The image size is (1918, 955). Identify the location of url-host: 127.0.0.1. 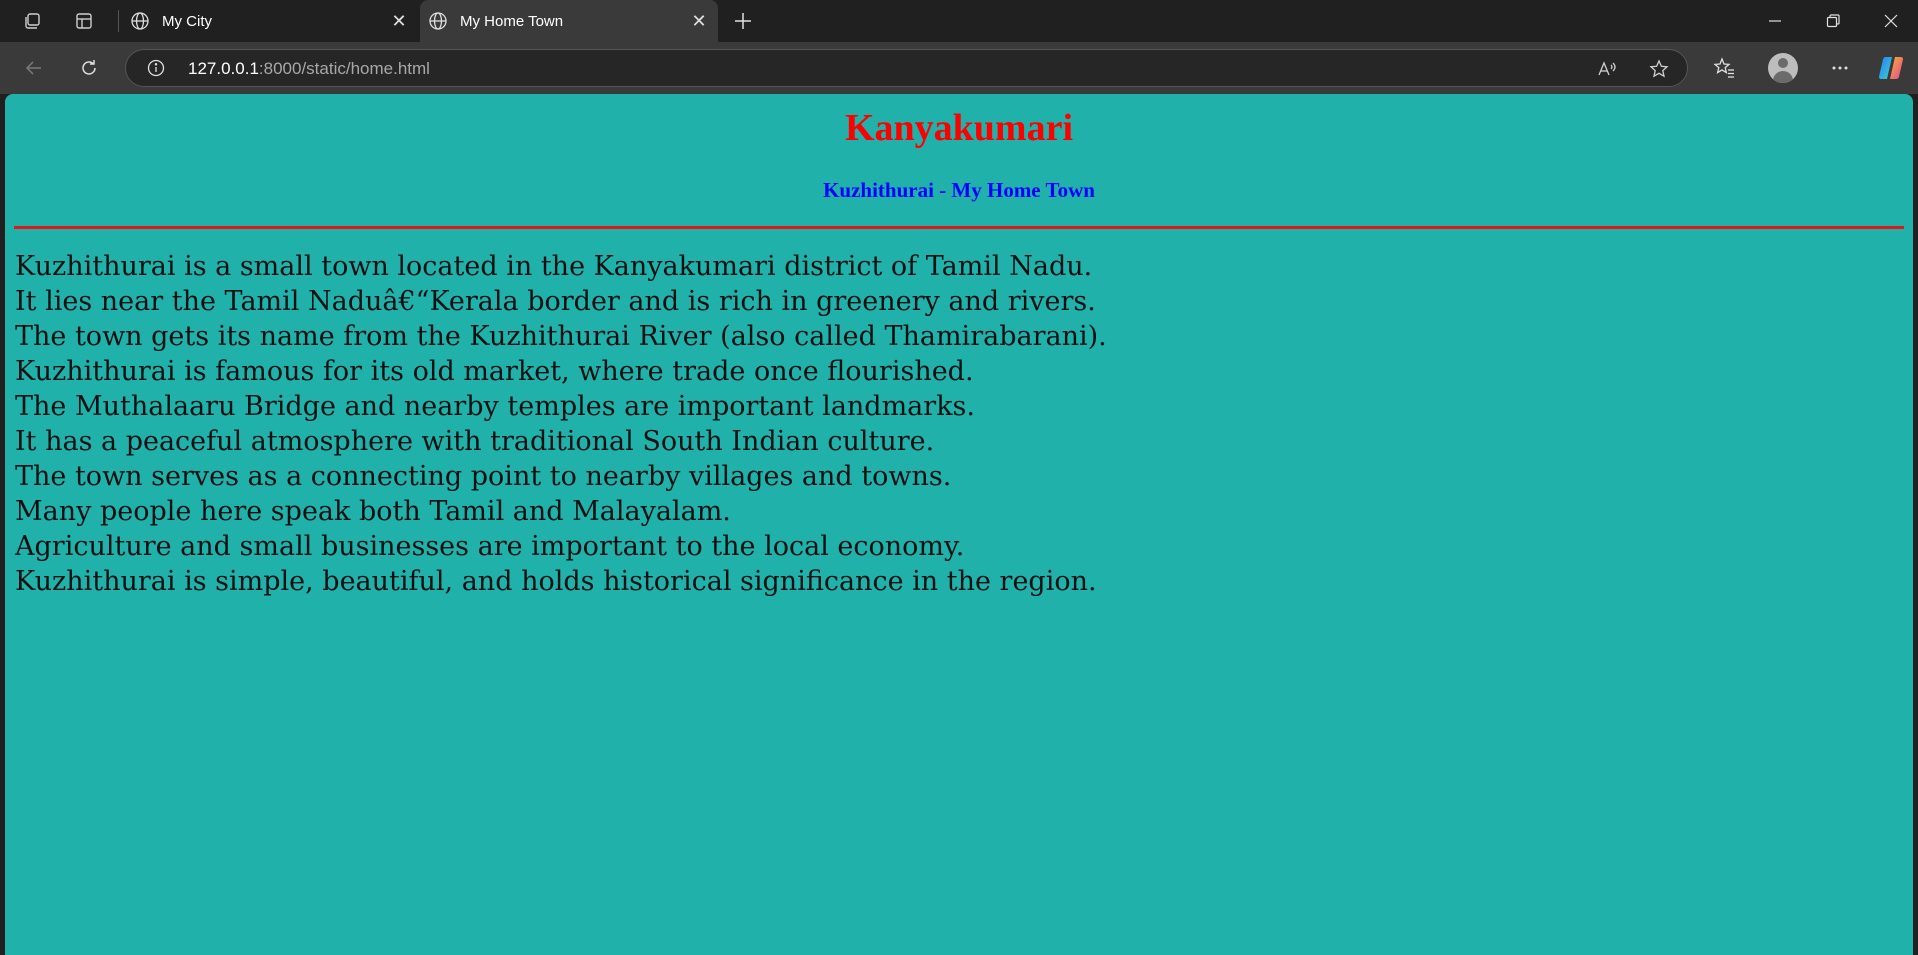
(223, 68).